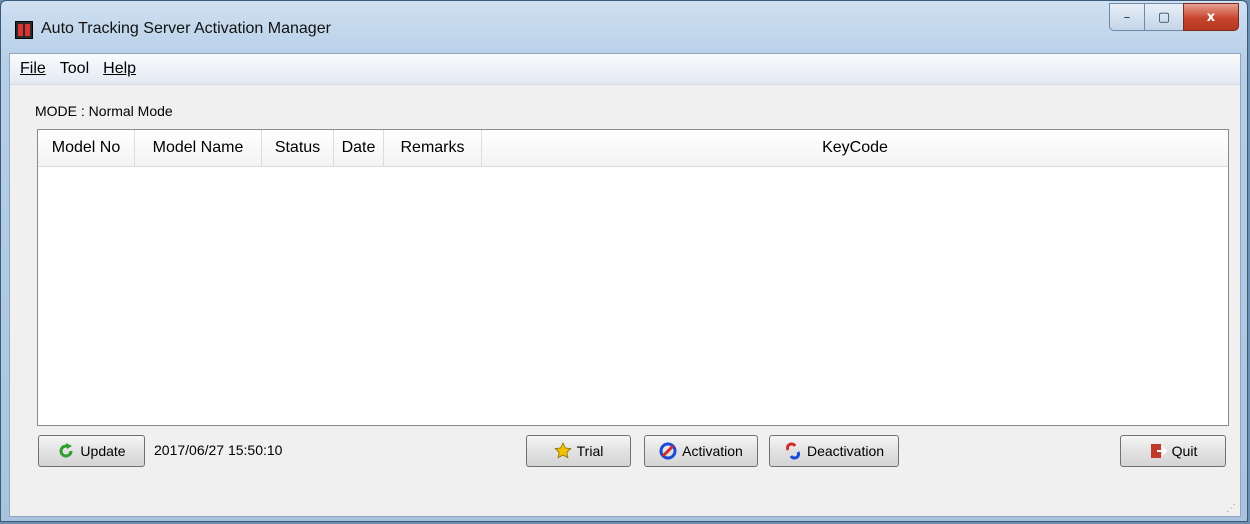 This screenshot has height=524, width=1250. Describe the element at coordinates (104, 111) in the screenshot. I see `mode-label: MODE : Normal Mode` at that location.